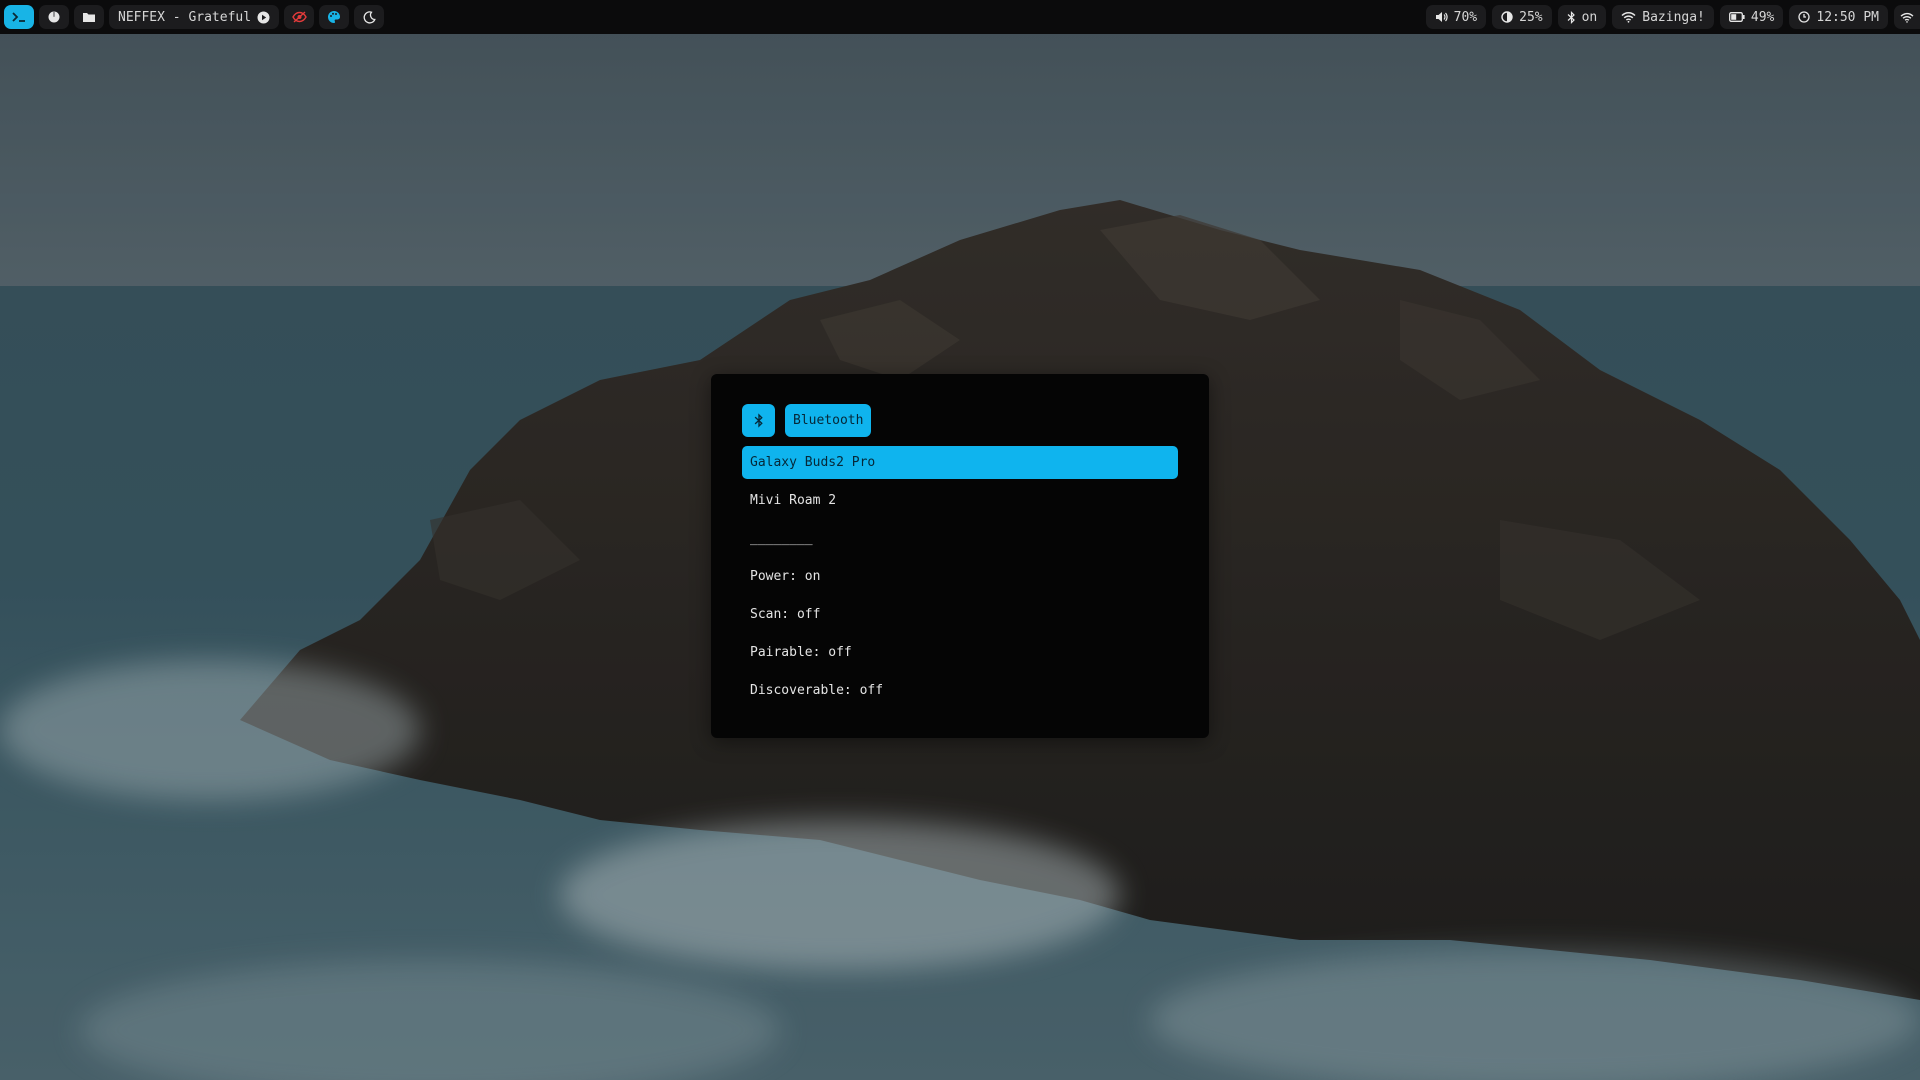 Image resolution: width=1920 pixels, height=1080 pixels. I want to click on volume-value: 70%, so click(1465, 17).